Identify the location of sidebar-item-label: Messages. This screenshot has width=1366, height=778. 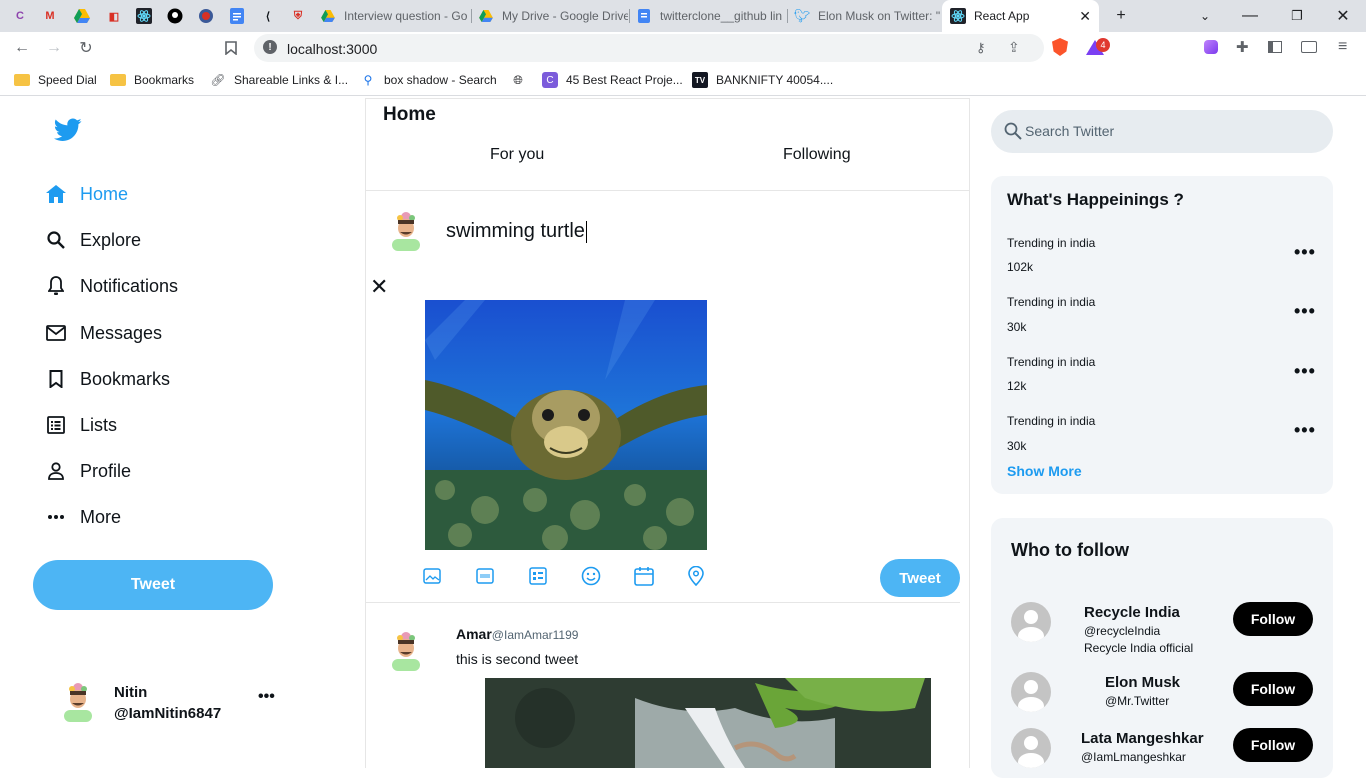
(121, 332).